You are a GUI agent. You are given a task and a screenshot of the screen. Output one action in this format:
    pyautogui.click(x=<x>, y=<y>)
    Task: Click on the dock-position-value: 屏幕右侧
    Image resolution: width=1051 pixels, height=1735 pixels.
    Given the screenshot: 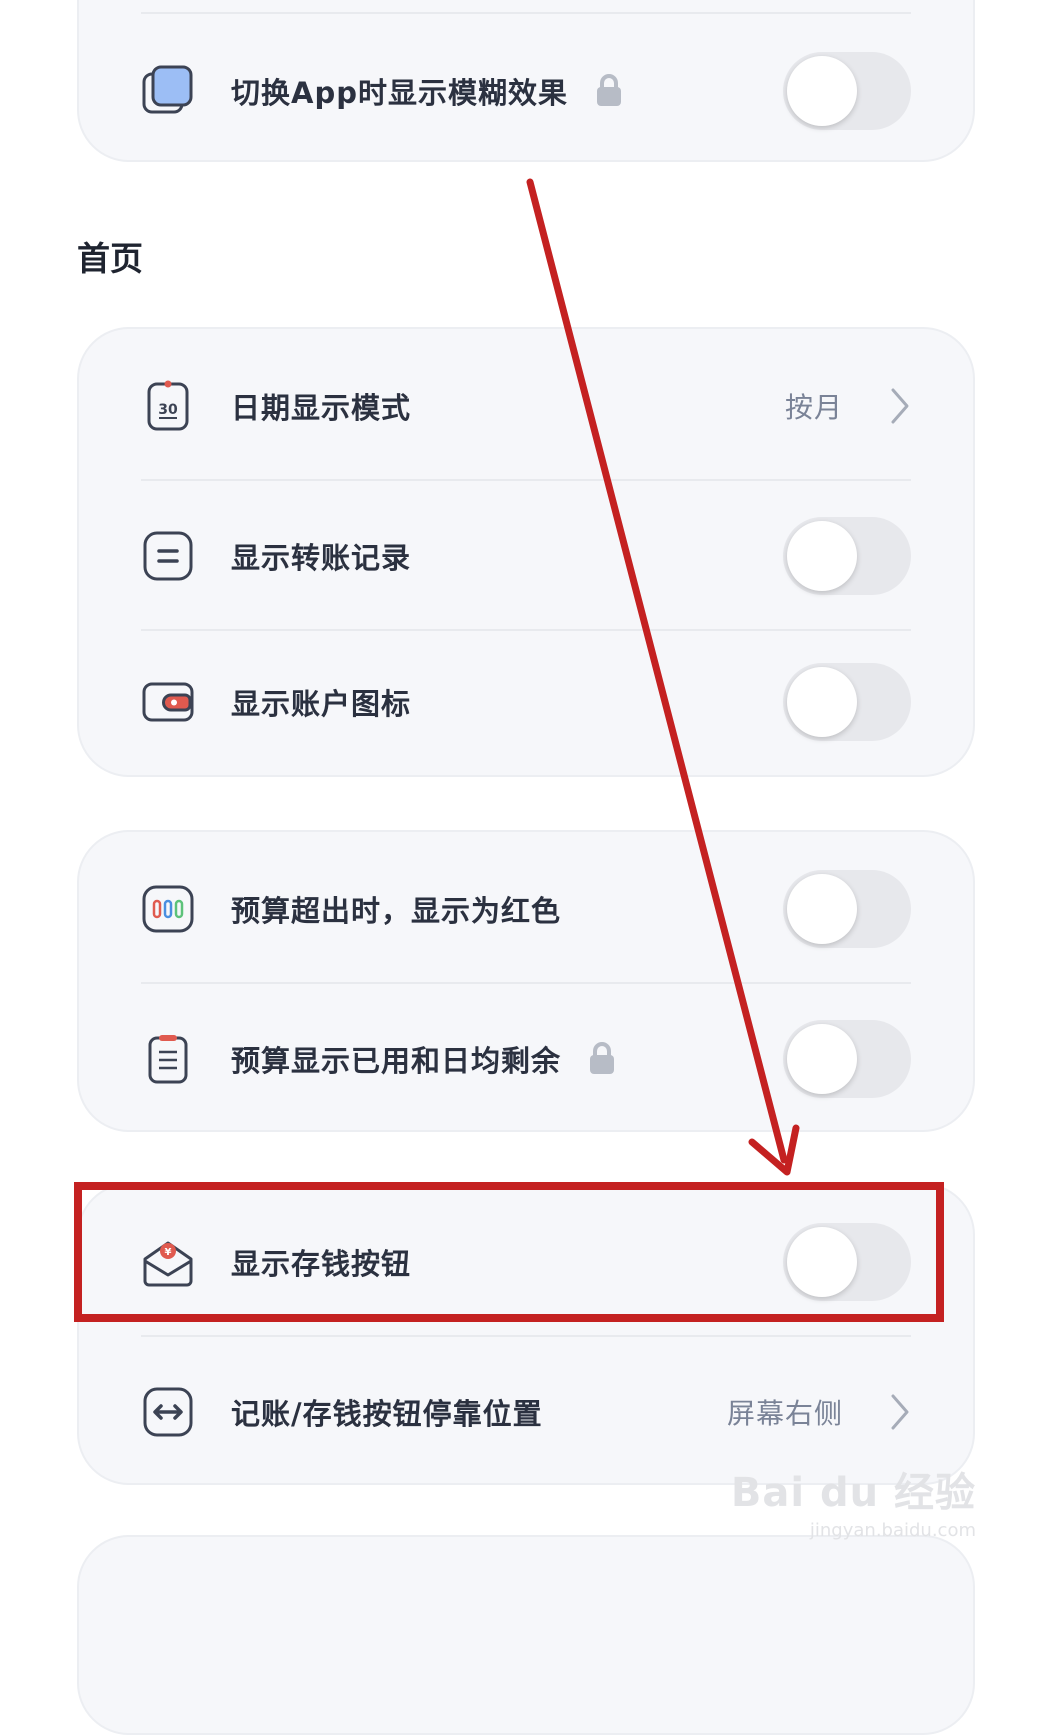 What is the action you would take?
    pyautogui.click(x=784, y=1413)
    